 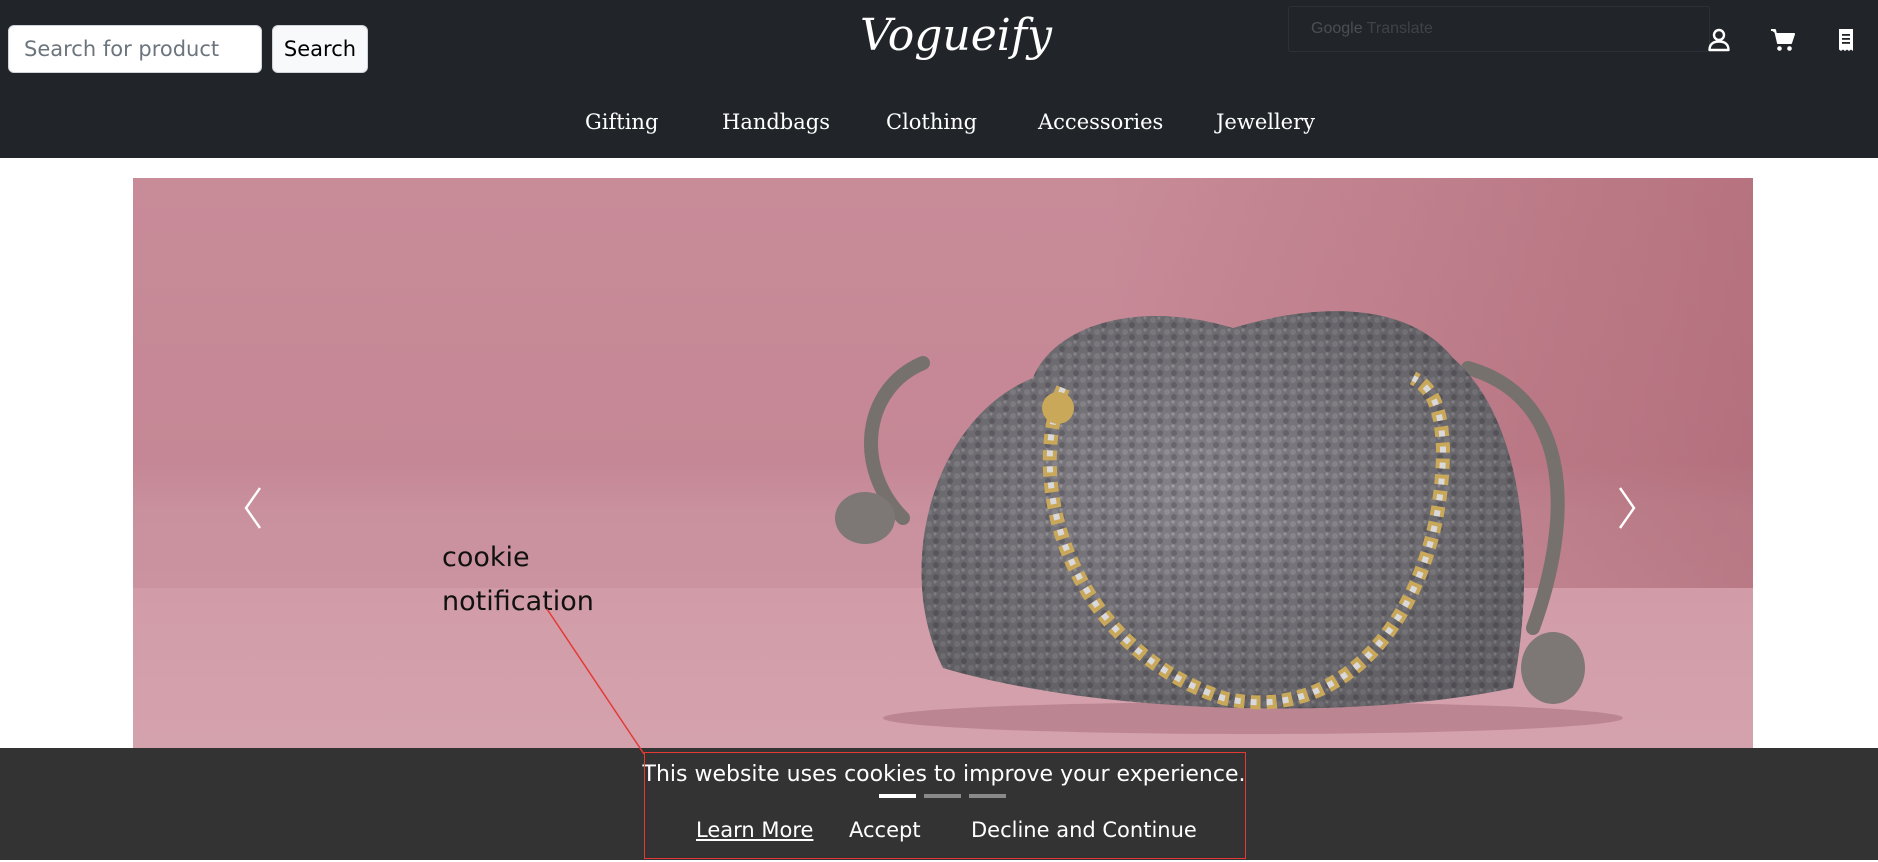 What do you see at coordinates (776, 122) in the screenshot?
I see `nav-item-handbags: Handbags` at bounding box center [776, 122].